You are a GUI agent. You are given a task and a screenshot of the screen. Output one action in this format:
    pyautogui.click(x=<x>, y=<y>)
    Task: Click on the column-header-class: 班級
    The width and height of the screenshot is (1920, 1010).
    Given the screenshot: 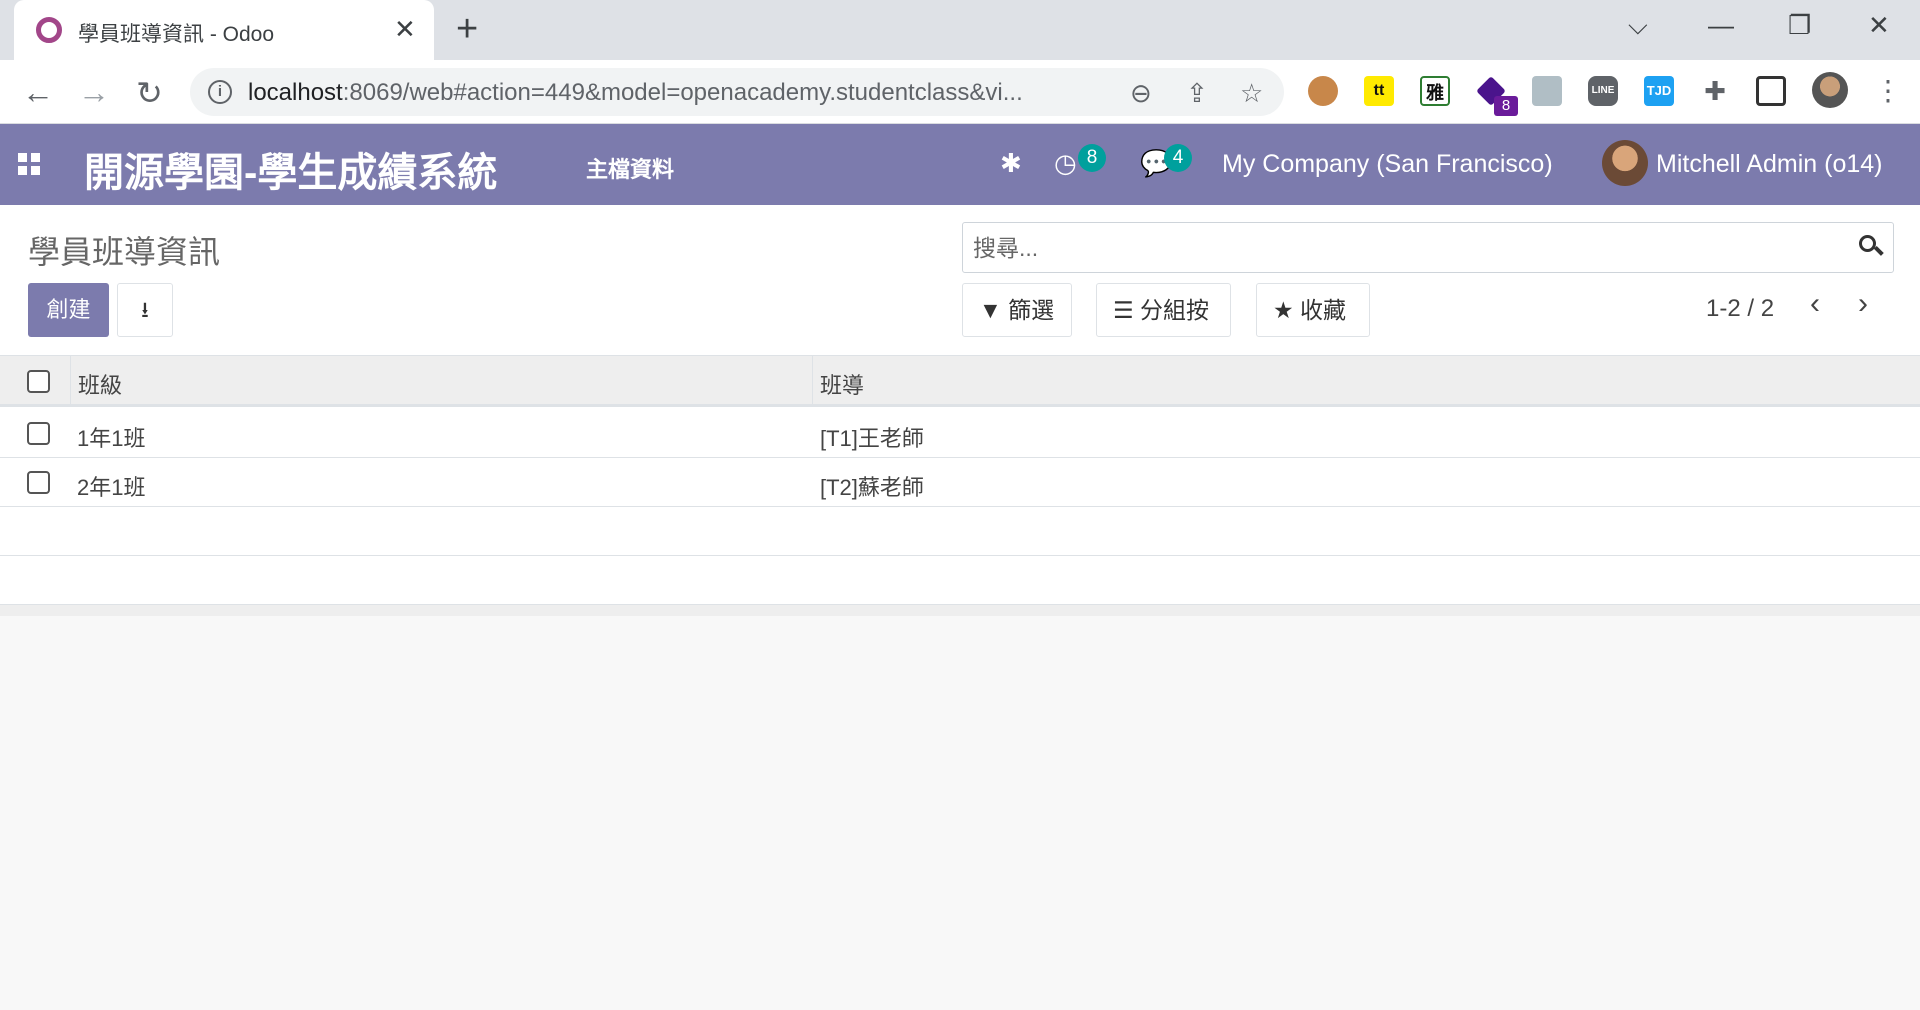 What is the action you would take?
    pyautogui.click(x=100, y=384)
    